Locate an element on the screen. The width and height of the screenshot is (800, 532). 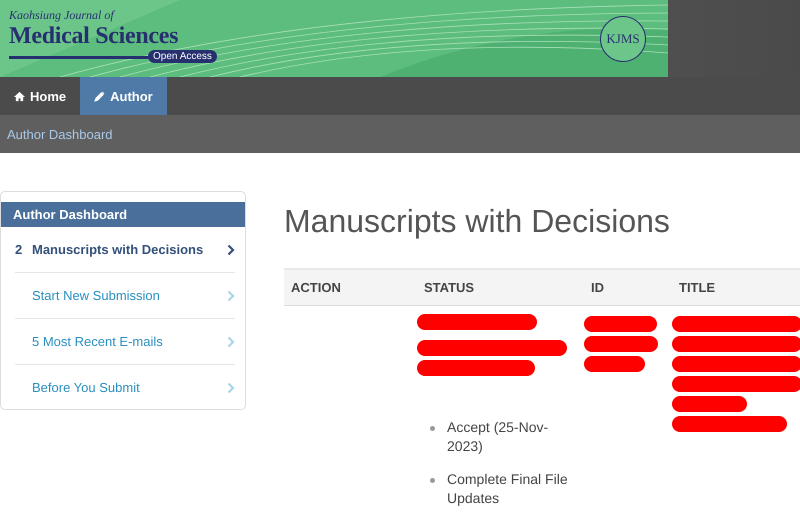
page-title: Manuscripts with Decisions is located at coordinates (477, 221).